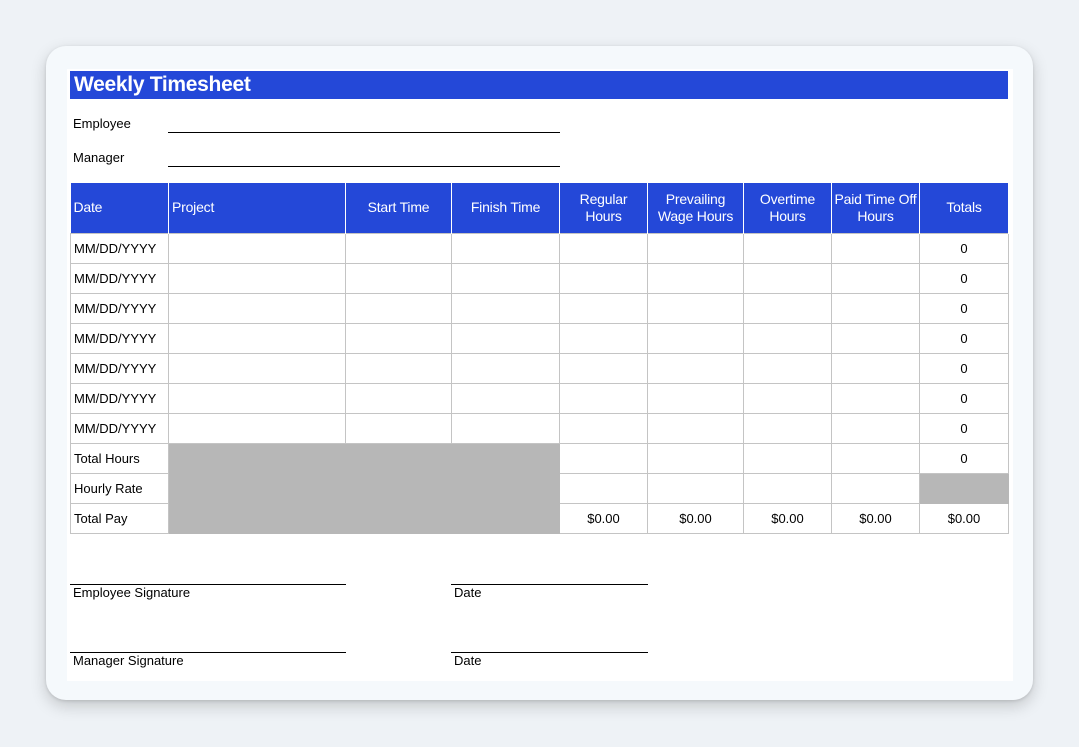 This screenshot has width=1079, height=747. I want to click on pto-rate-cell, so click(875, 488).